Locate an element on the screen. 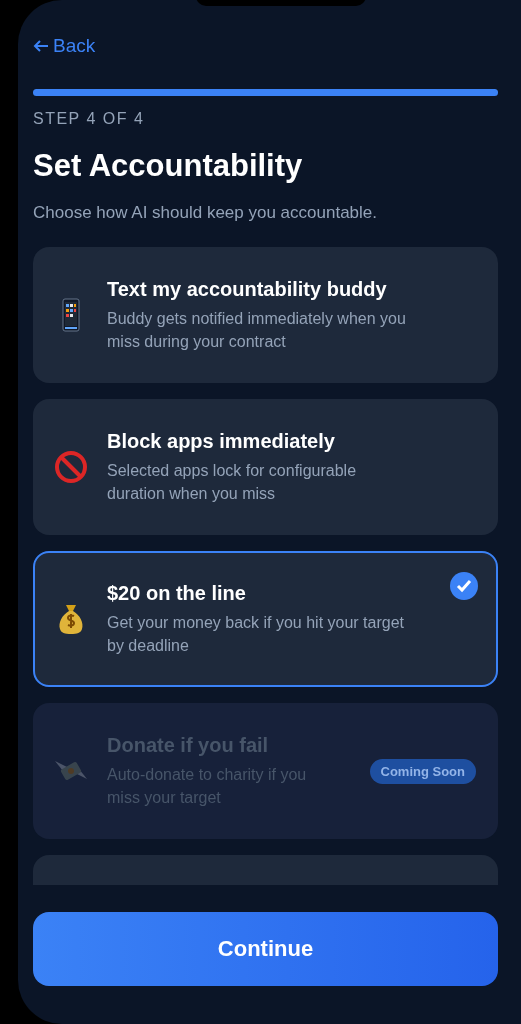 The width and height of the screenshot is (521, 1024). coming-soon-badge: Coming Soon is located at coordinates (422, 771).